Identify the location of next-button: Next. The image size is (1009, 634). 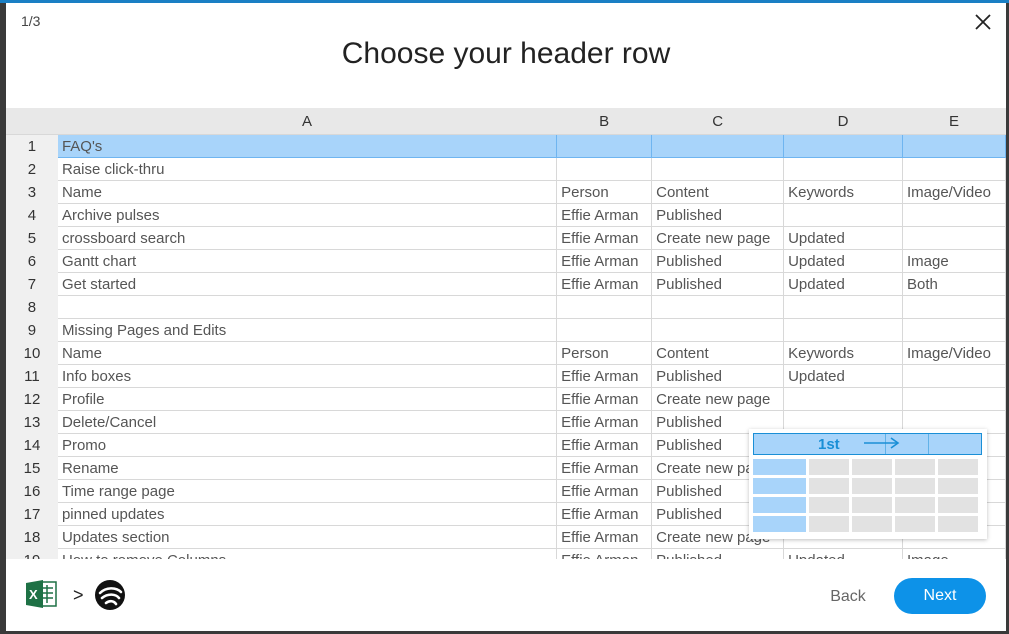
(940, 596).